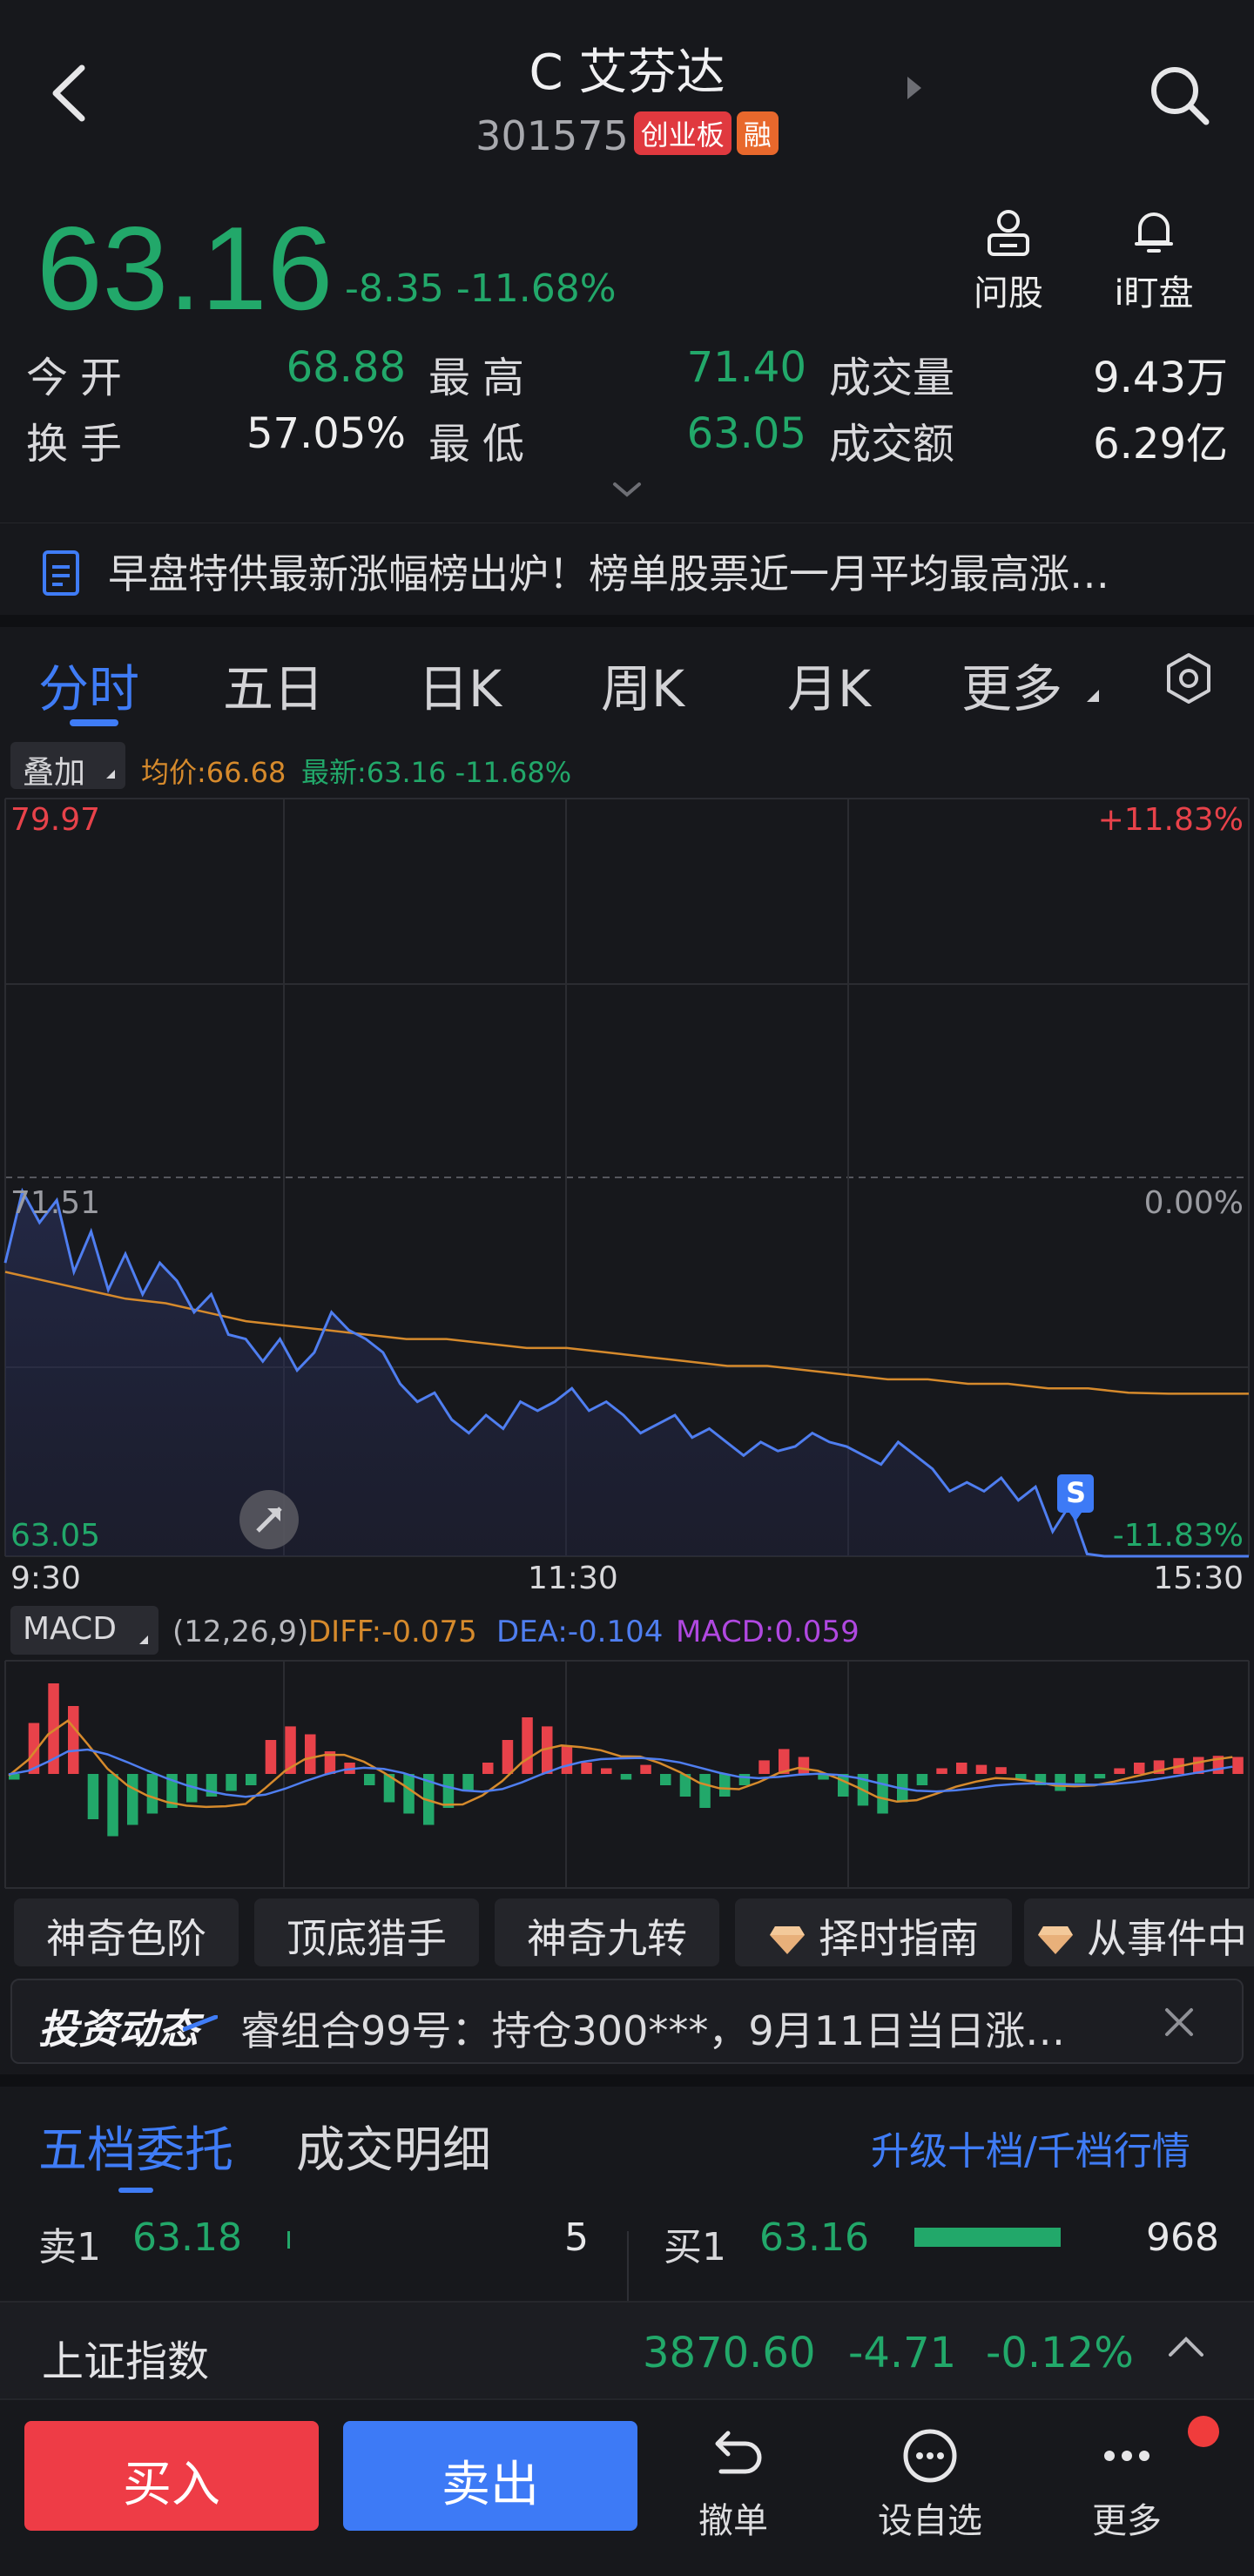 Image resolution: width=1254 pixels, height=2576 pixels. What do you see at coordinates (627, 135) in the screenshot?
I see `stock-code-row: 301575 创业板融` at bounding box center [627, 135].